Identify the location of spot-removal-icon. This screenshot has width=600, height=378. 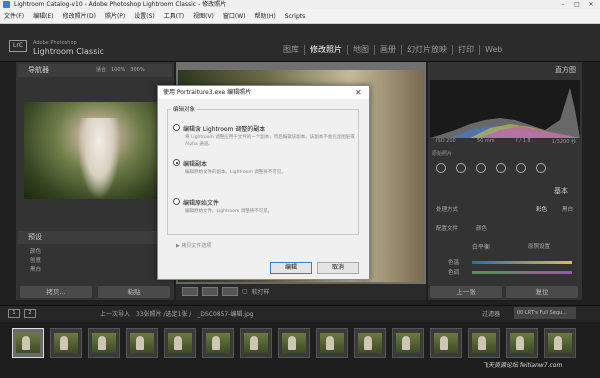
(461, 168).